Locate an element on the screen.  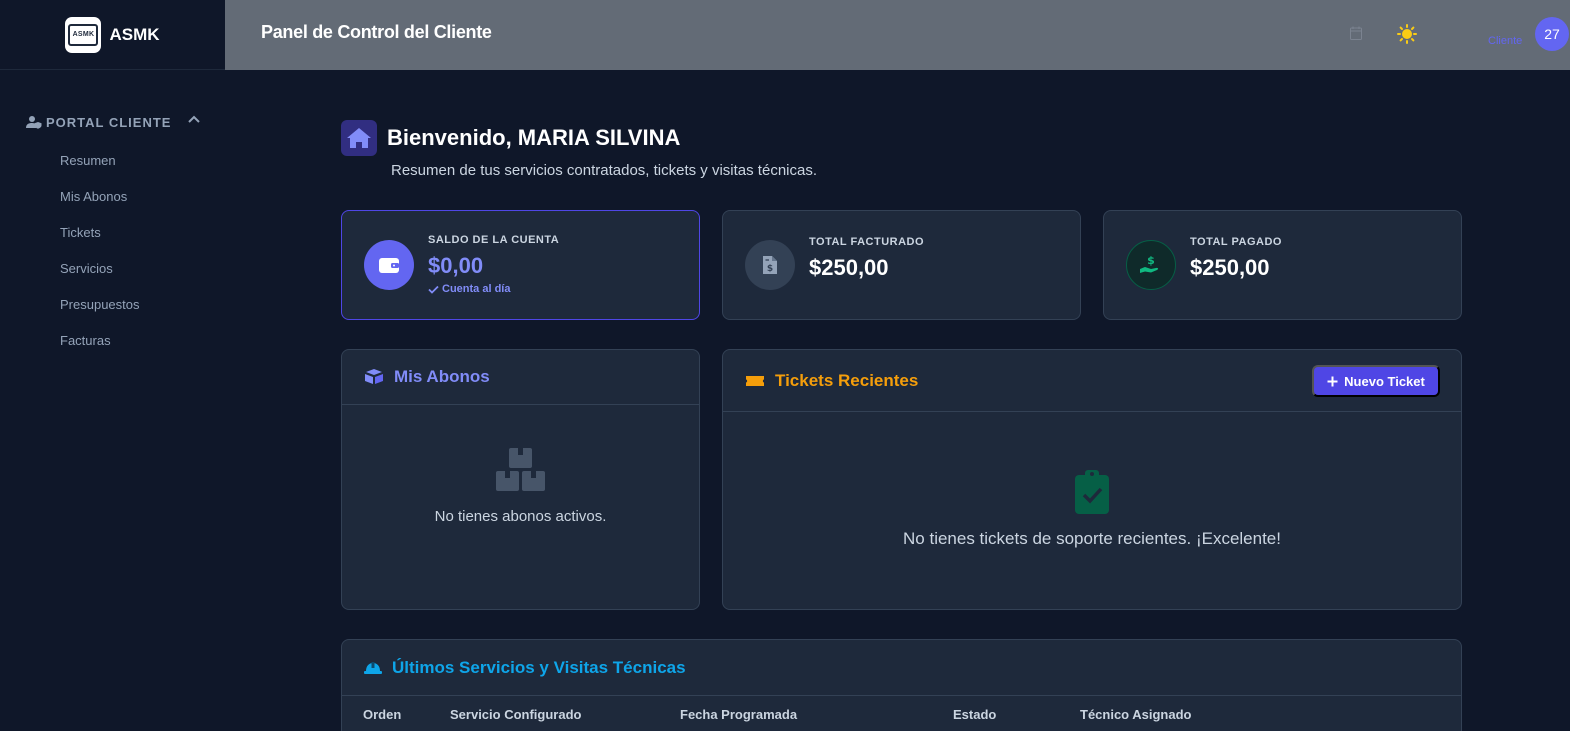
account-status-text: Cuenta al día is located at coordinates (476, 289).